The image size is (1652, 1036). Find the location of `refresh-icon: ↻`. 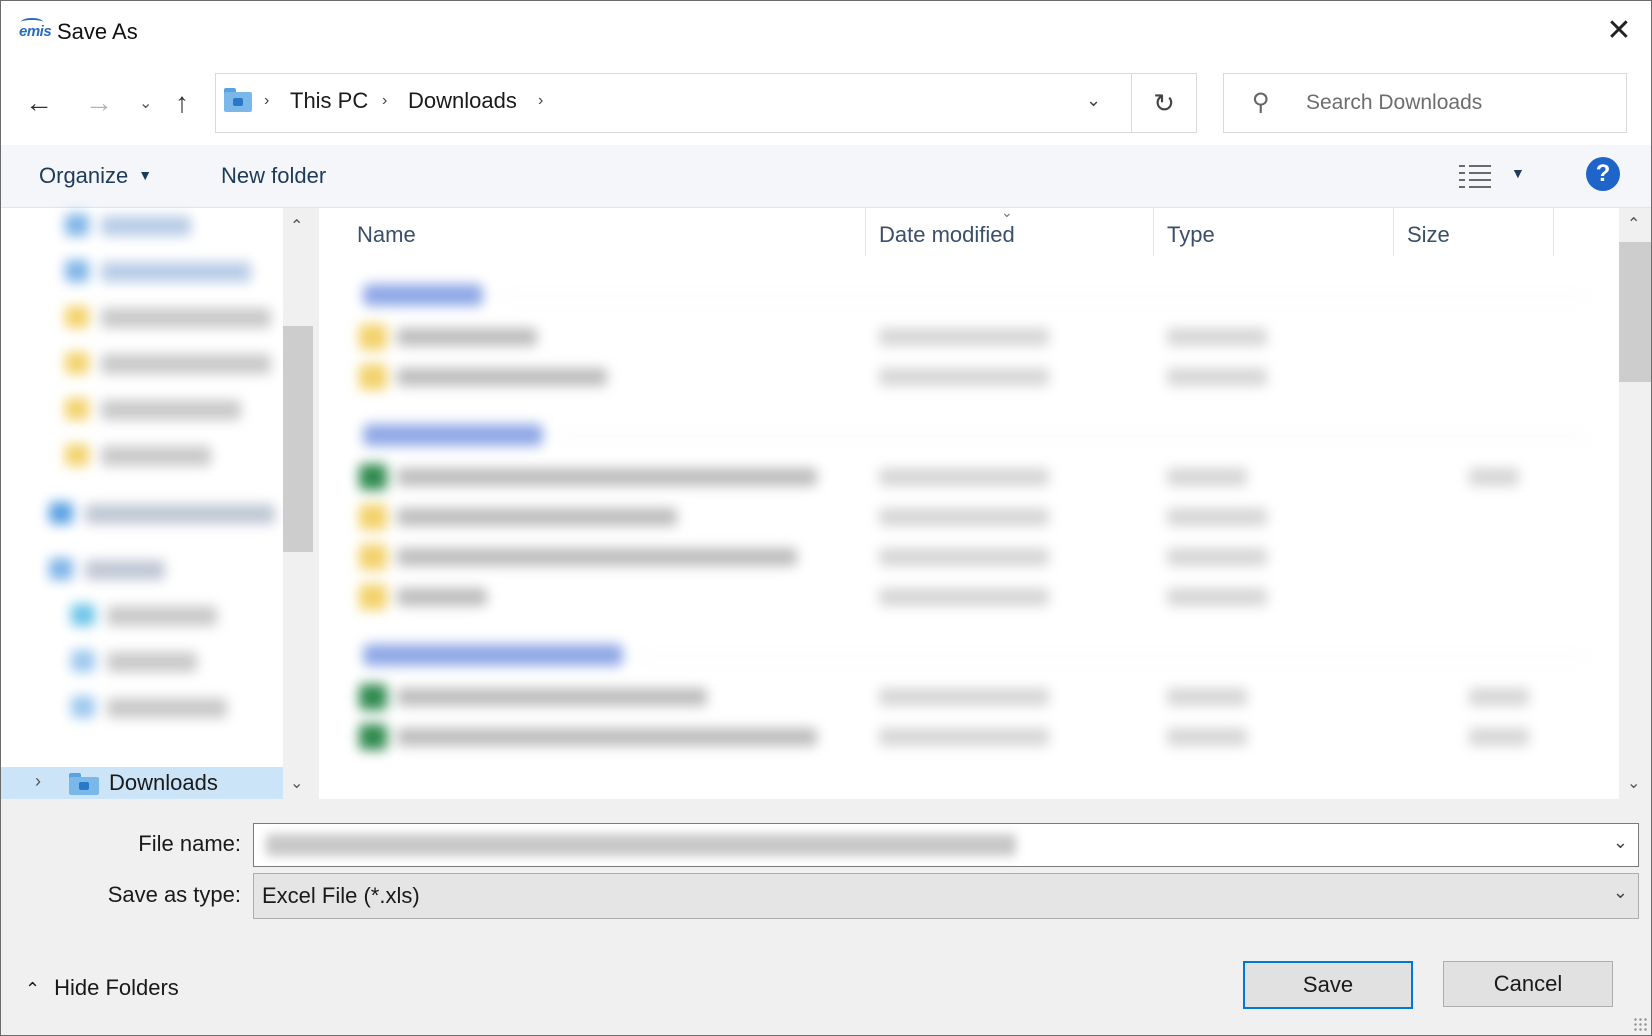

refresh-icon: ↻ is located at coordinates (1164, 103).